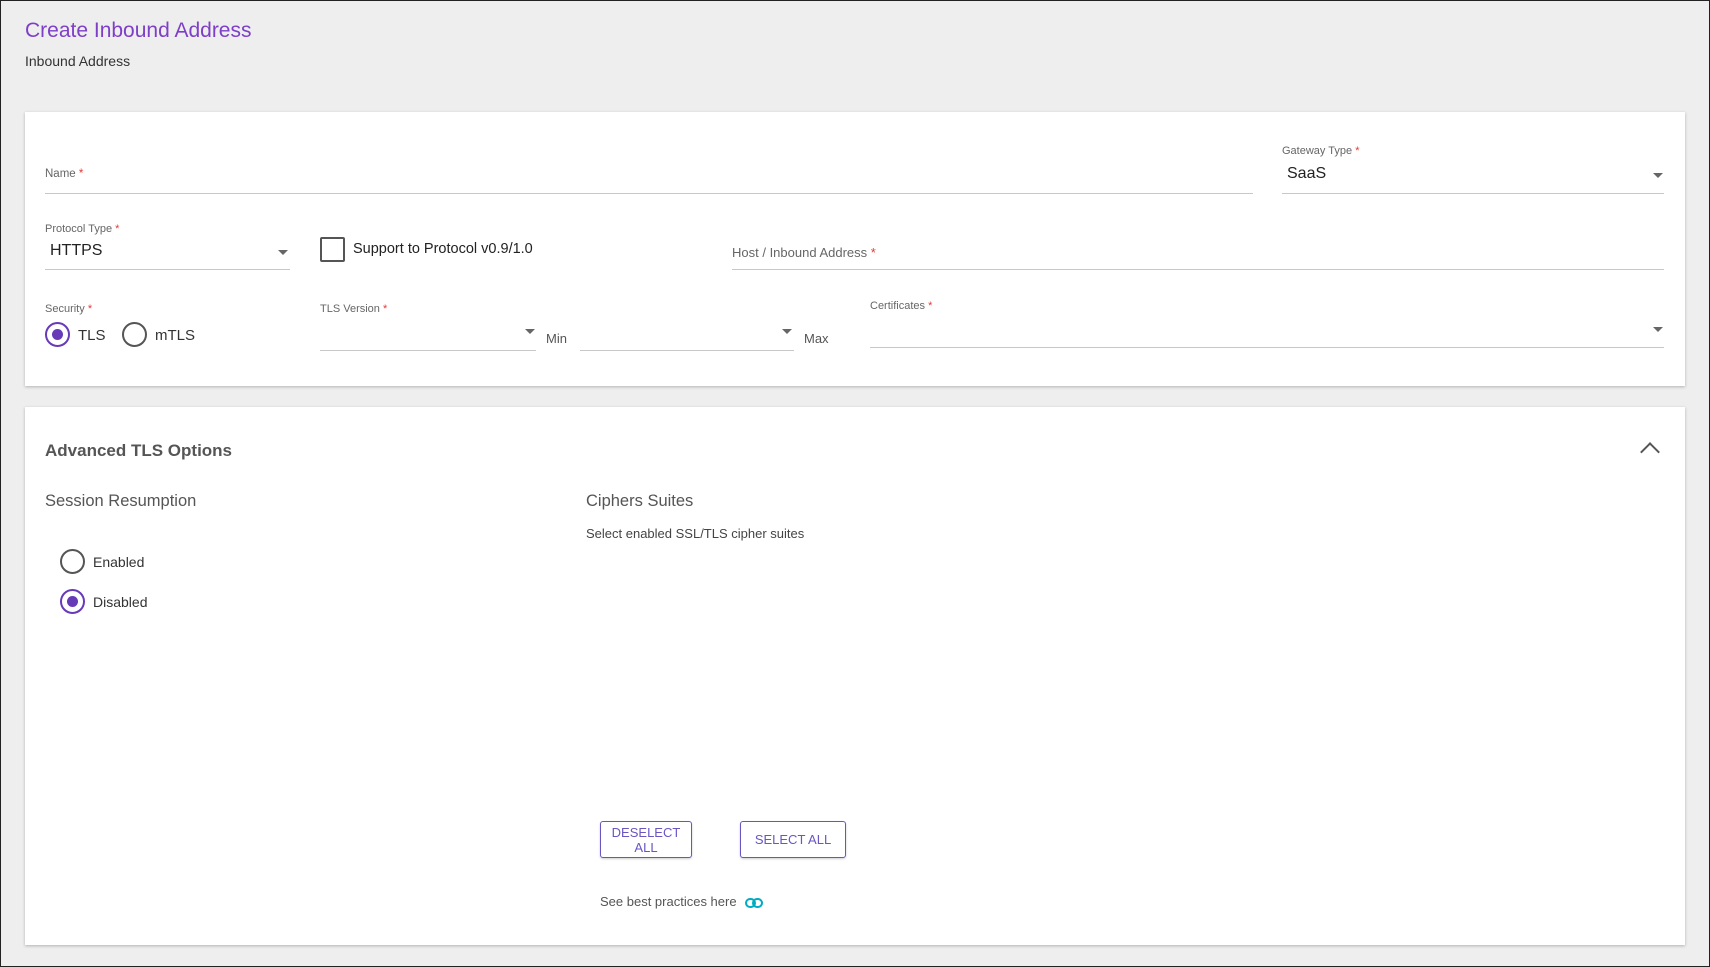  I want to click on tls-min-label: Min, so click(556, 338).